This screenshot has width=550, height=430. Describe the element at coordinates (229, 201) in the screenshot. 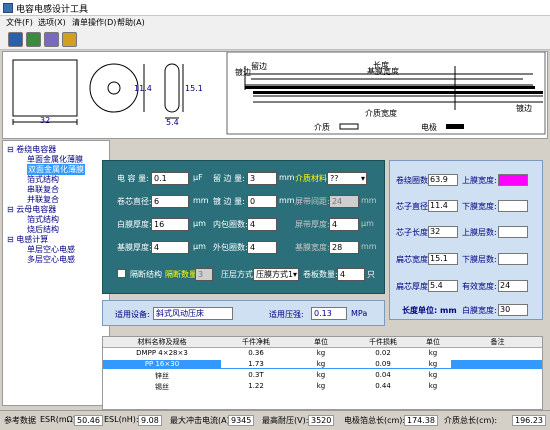

I see `label-edge-amt: 镀 边 量:` at that location.